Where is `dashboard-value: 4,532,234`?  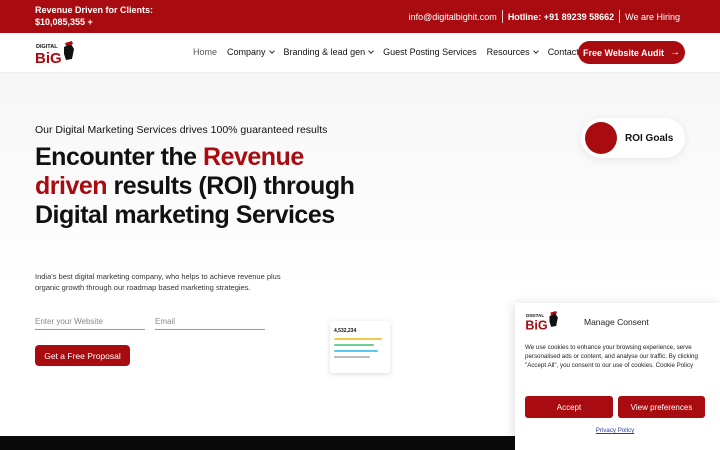 dashboard-value: 4,532,234 is located at coordinates (345, 331).